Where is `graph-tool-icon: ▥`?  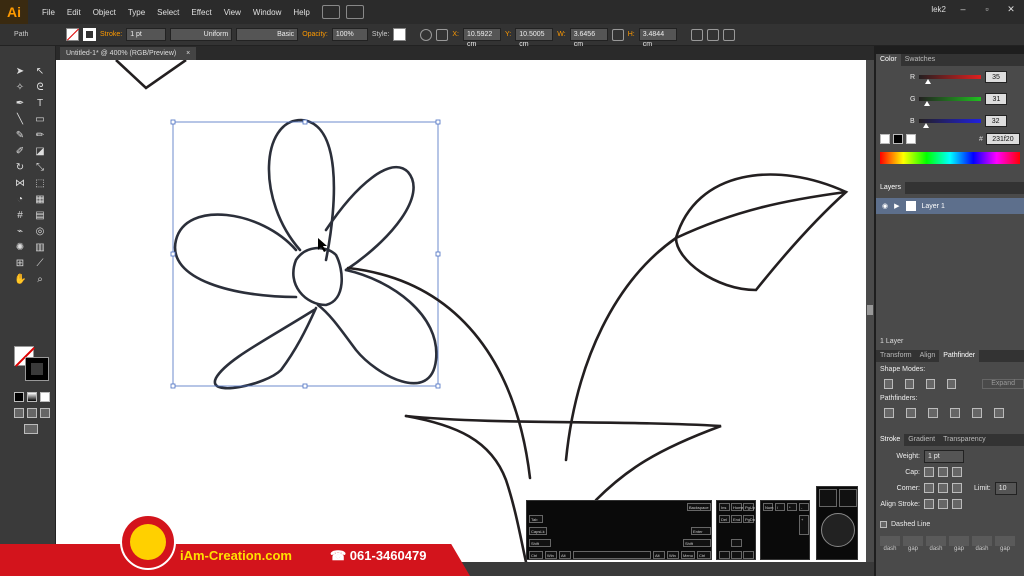
graph-tool-icon: ▥ is located at coordinates (40, 247).